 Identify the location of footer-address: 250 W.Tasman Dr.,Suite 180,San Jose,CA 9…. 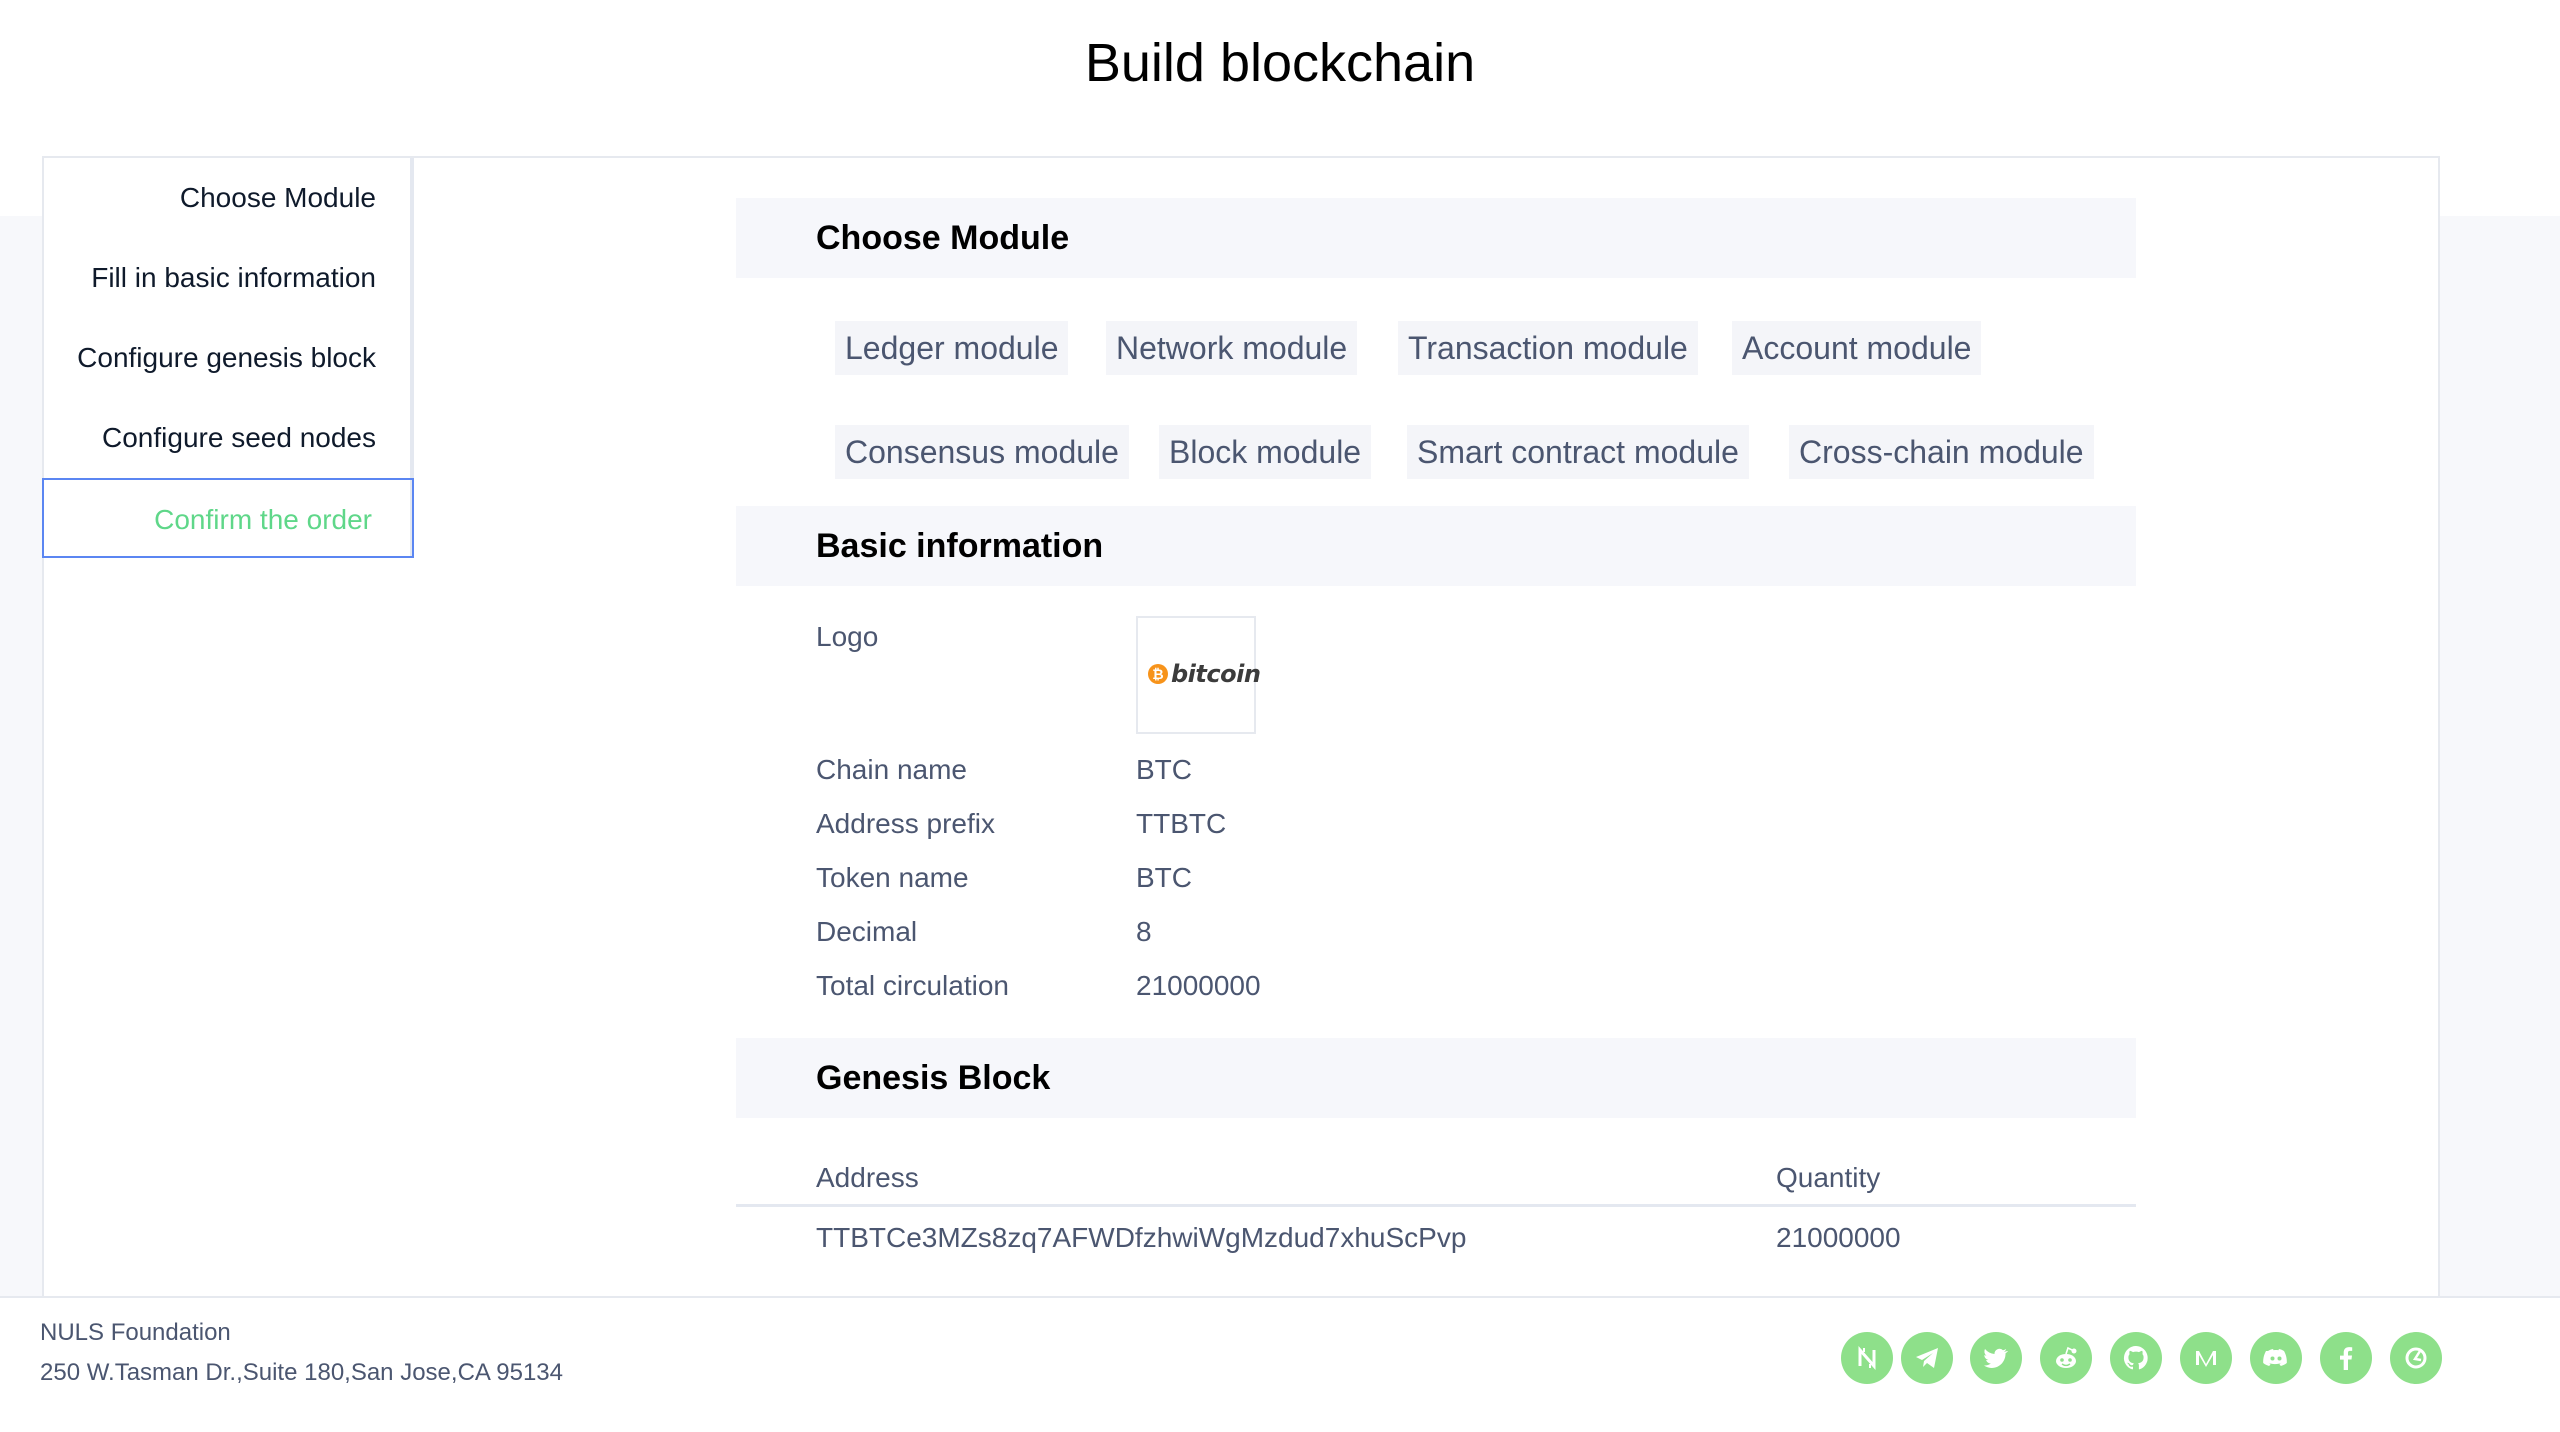
(301, 1372).